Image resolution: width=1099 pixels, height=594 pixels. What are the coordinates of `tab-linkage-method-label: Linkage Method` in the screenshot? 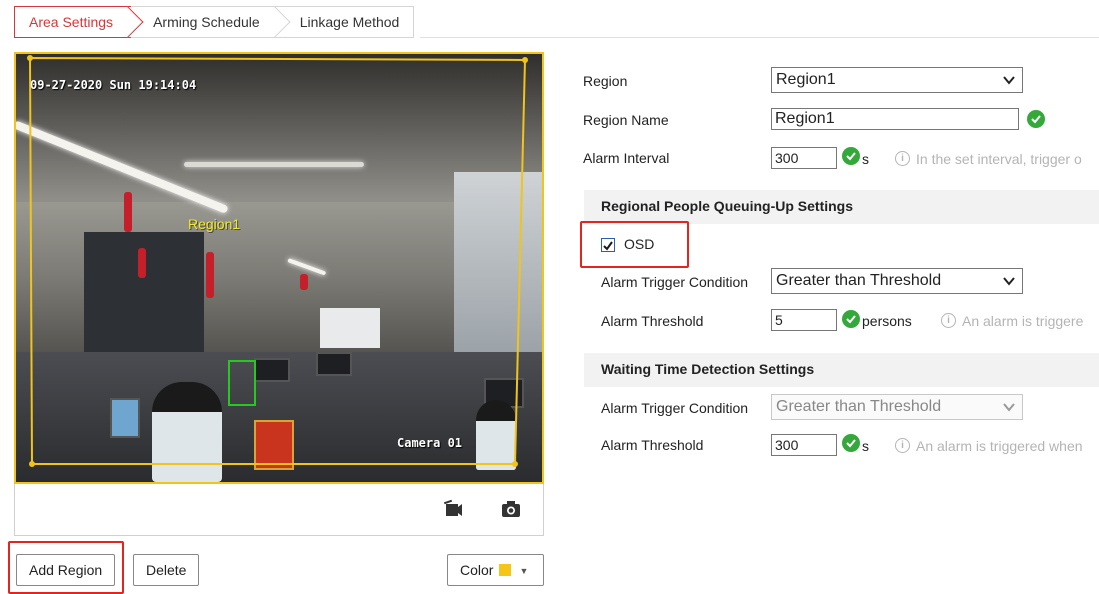 It's located at (349, 22).